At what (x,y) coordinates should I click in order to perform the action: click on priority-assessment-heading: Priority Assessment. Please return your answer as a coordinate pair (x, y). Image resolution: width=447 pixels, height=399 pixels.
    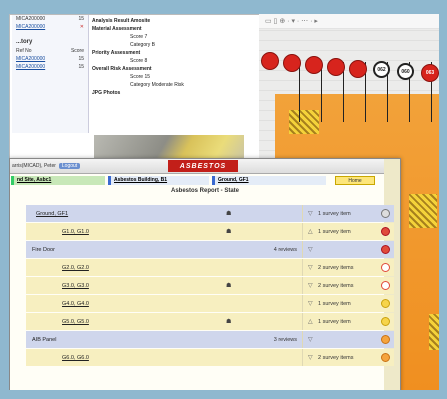
    Looking at the image, I should click on (116, 53).